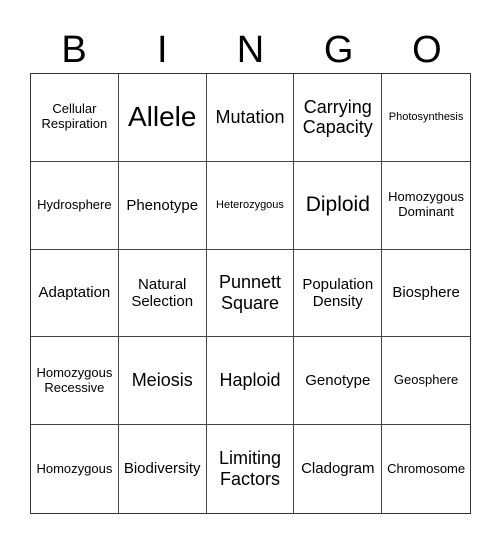 This screenshot has height=544, width=500. Describe the element at coordinates (75, 469) in the screenshot. I see `bingo-cell: Homozygous` at that location.